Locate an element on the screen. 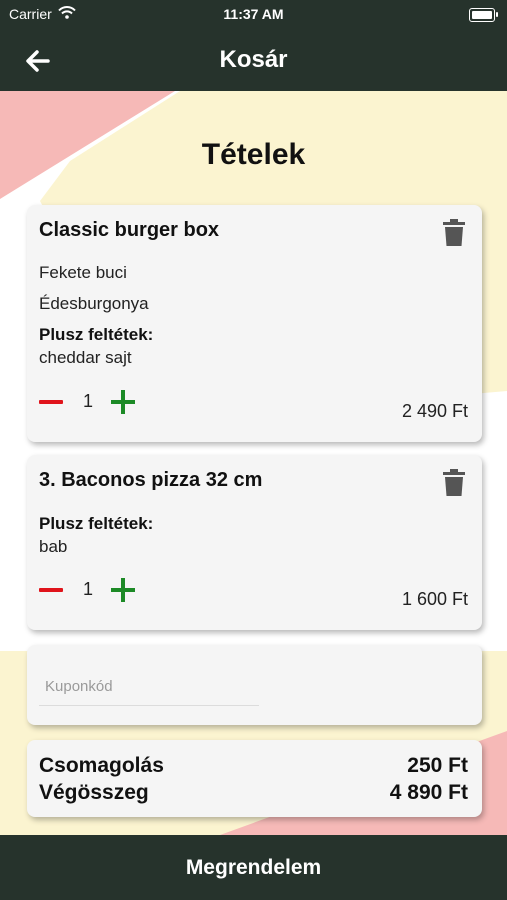  total-row: Végösszeg 4 890 Ft is located at coordinates (253, 793).